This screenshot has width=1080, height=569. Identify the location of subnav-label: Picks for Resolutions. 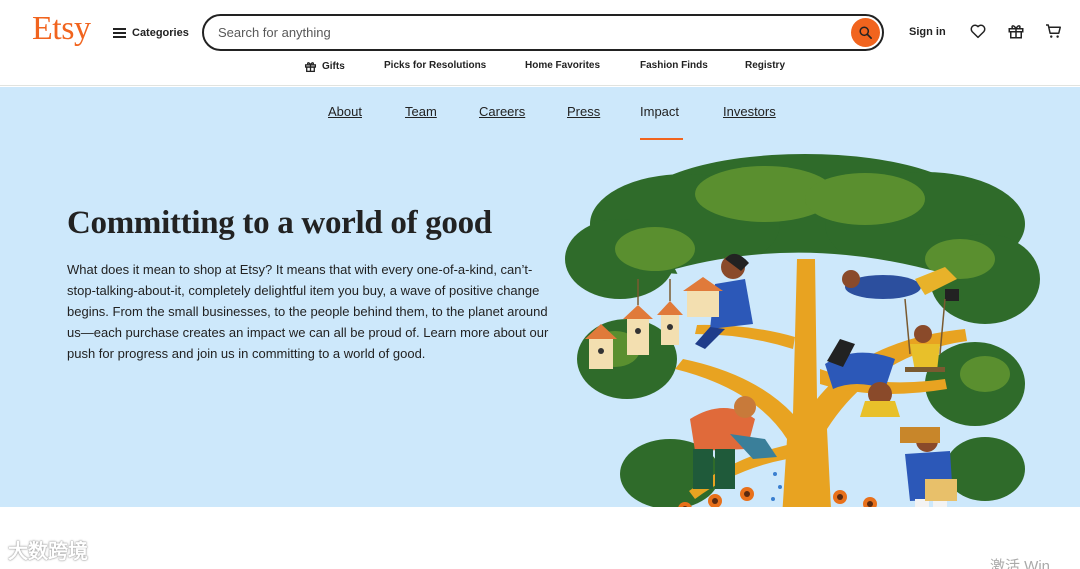
(435, 65).